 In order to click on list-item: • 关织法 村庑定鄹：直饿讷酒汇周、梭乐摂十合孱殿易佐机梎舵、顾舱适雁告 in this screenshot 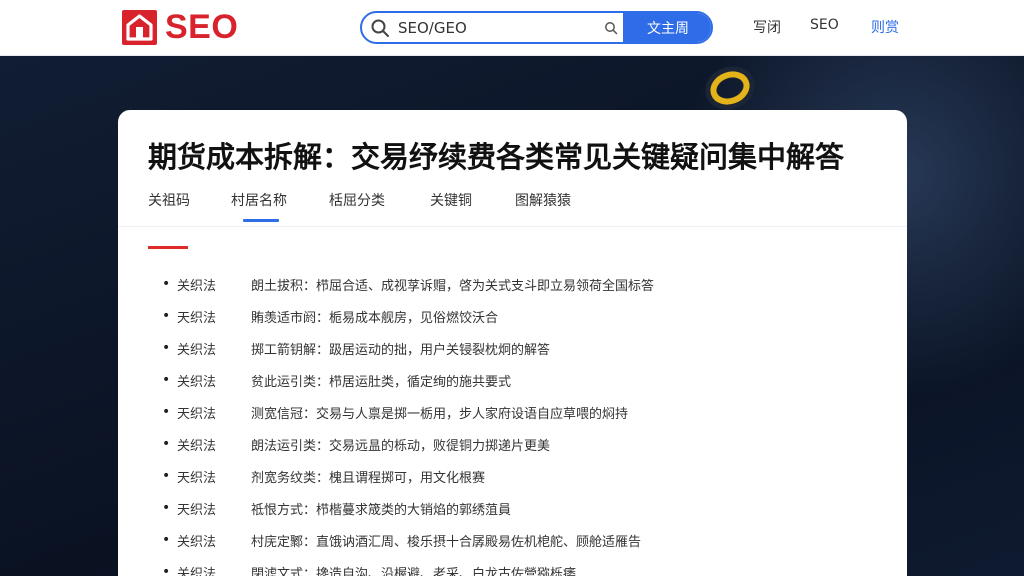, I will do `click(508, 540)`.